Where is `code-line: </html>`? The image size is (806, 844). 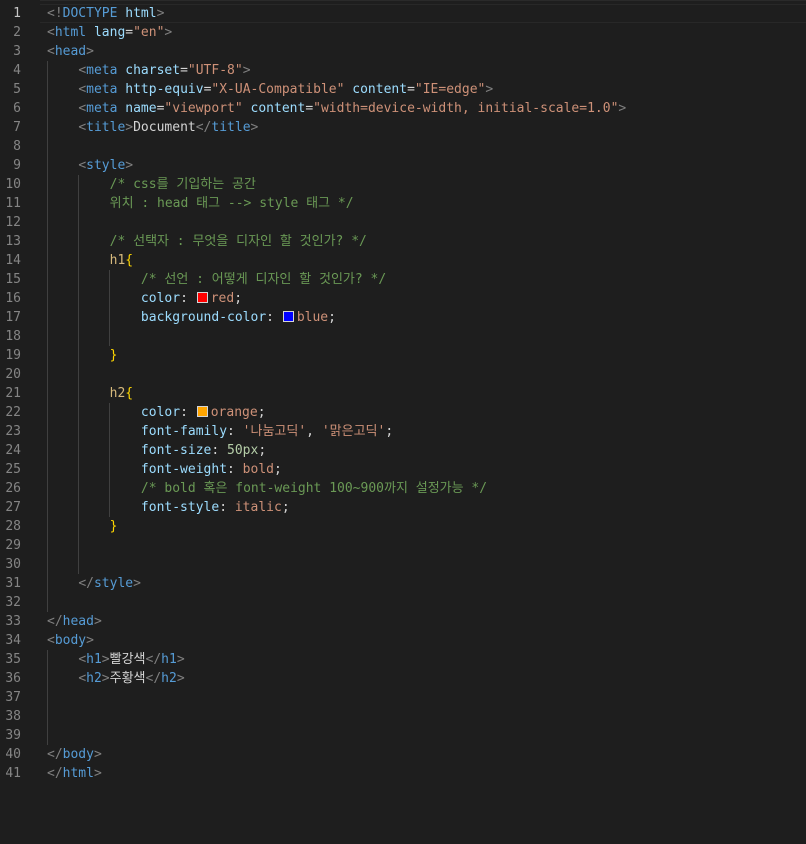 code-line: </html> is located at coordinates (426, 773).